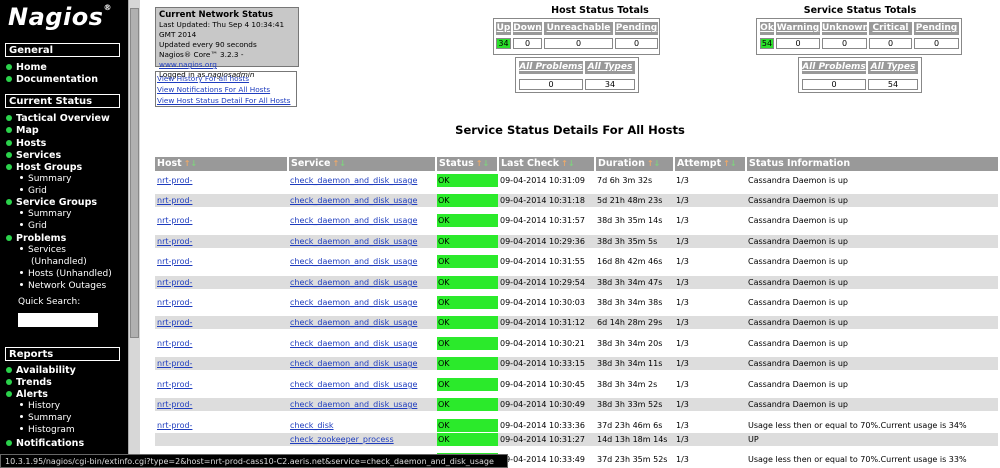 The width and height of the screenshot is (1000, 468). What do you see at coordinates (46, 418) in the screenshot?
I see `nav-sub-alerts-summary: Summary` at bounding box center [46, 418].